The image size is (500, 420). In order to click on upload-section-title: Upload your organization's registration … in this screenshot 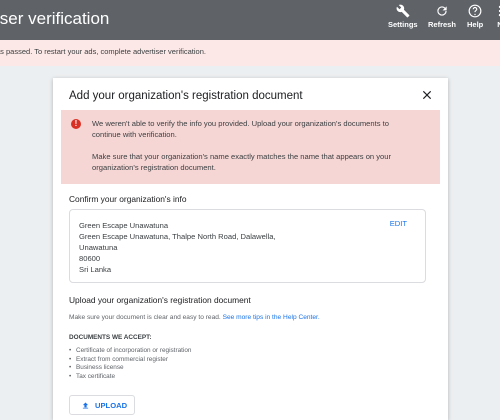, I will do `click(160, 300)`.